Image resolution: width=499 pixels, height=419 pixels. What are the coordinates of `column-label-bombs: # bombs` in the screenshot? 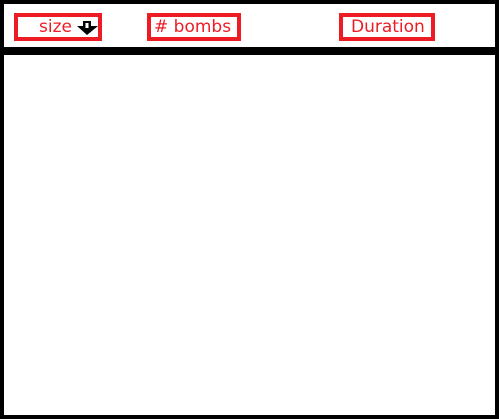 It's located at (193, 27).